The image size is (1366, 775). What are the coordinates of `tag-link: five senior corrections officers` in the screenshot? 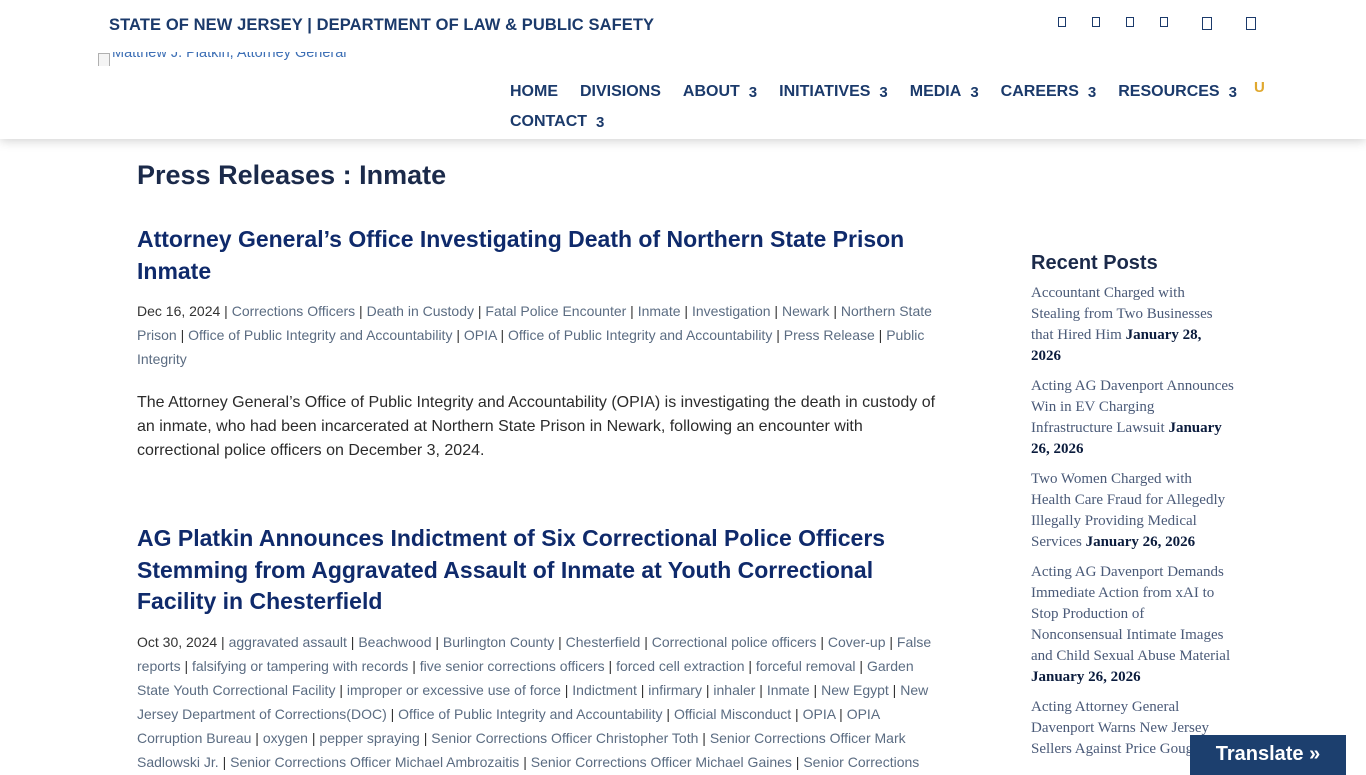 It's located at (512, 666).